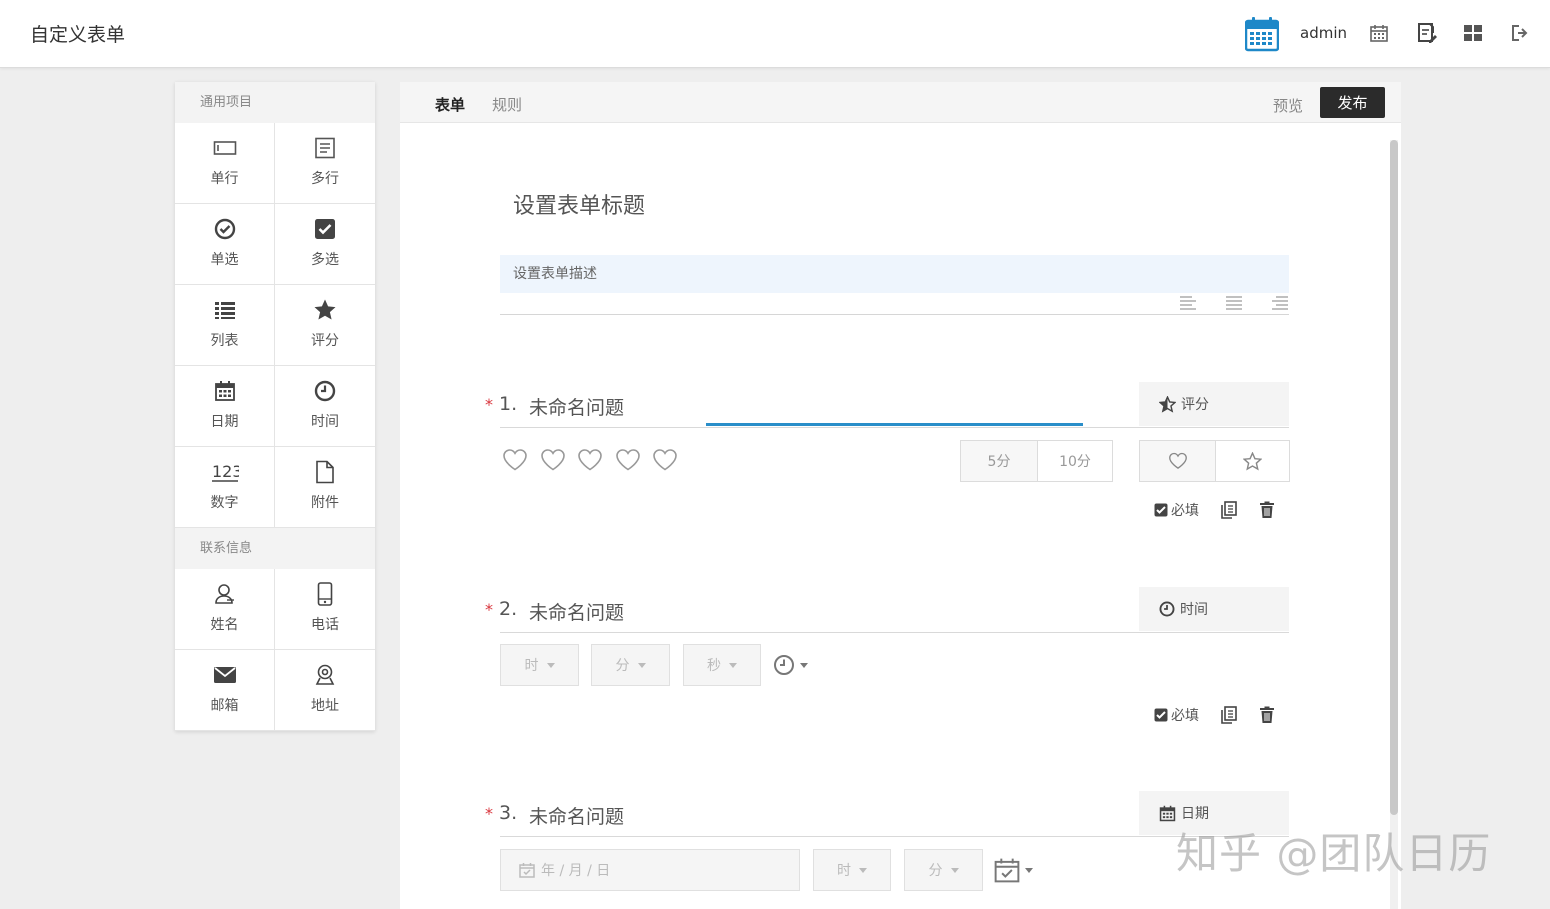 Image resolution: width=1550 pixels, height=909 pixels. Describe the element at coordinates (325, 325) in the screenshot. I see `palette-item-rating: 评分` at that location.